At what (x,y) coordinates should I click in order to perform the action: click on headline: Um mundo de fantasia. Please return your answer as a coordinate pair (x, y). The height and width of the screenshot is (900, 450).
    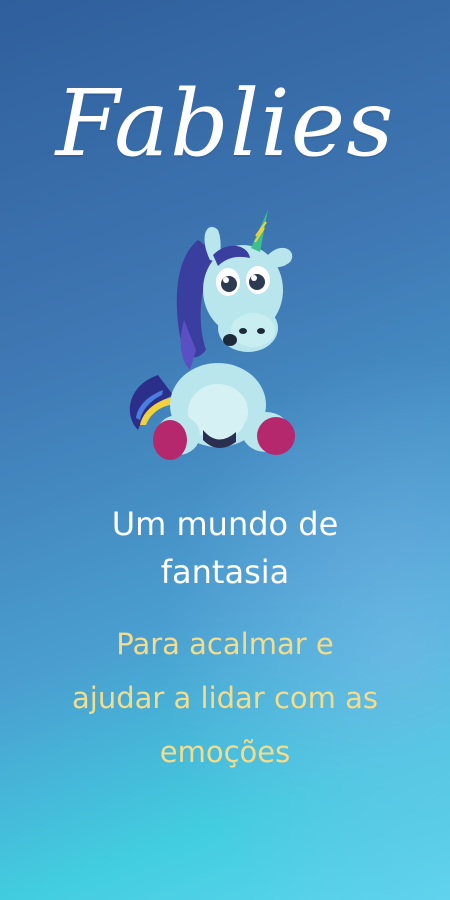
    Looking at the image, I should click on (225, 548).